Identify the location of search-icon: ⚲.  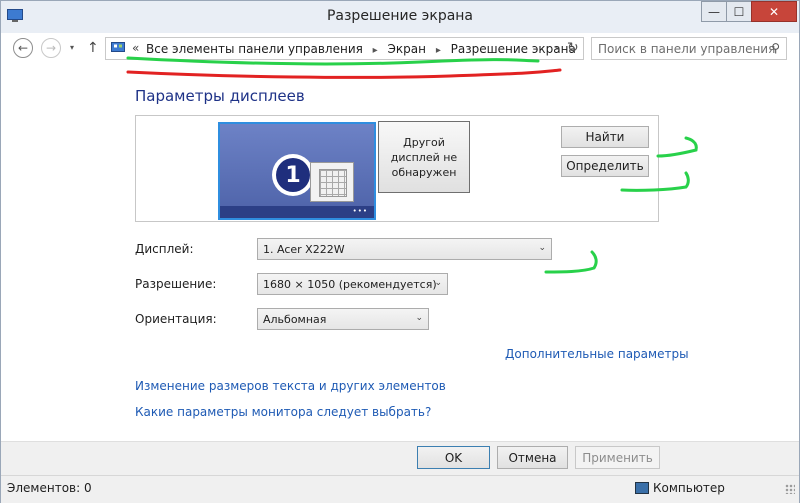
(775, 48).